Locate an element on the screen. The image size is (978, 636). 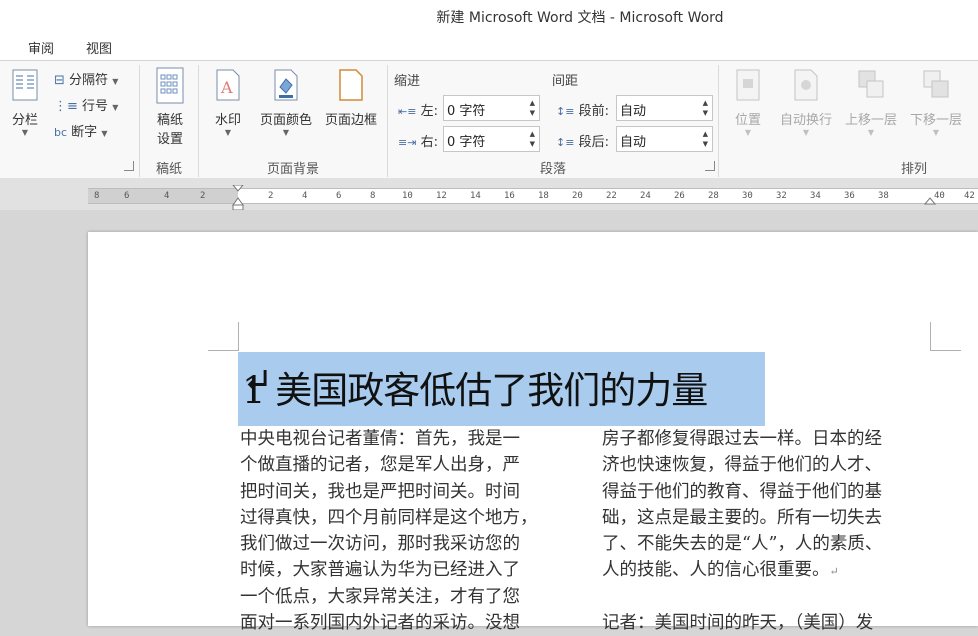
tab-view: 视图 is located at coordinates (99, 47).